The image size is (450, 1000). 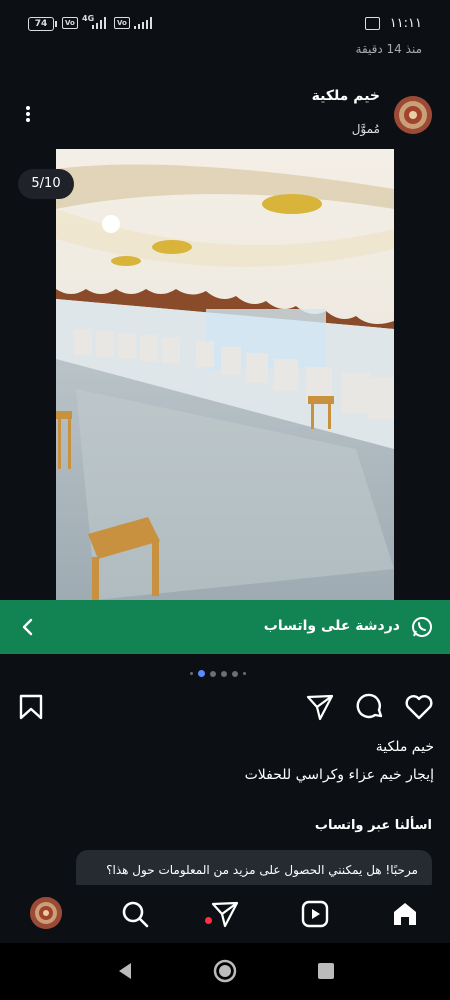 What do you see at coordinates (225, 22) in the screenshot?
I see `status-bar: 74 Vo 4G Vo ١١:١١` at bounding box center [225, 22].